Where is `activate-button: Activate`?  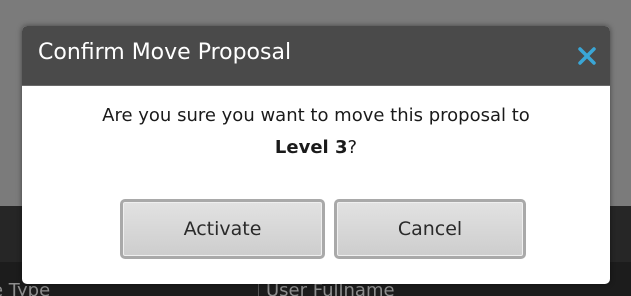 activate-button: Activate is located at coordinates (222, 229).